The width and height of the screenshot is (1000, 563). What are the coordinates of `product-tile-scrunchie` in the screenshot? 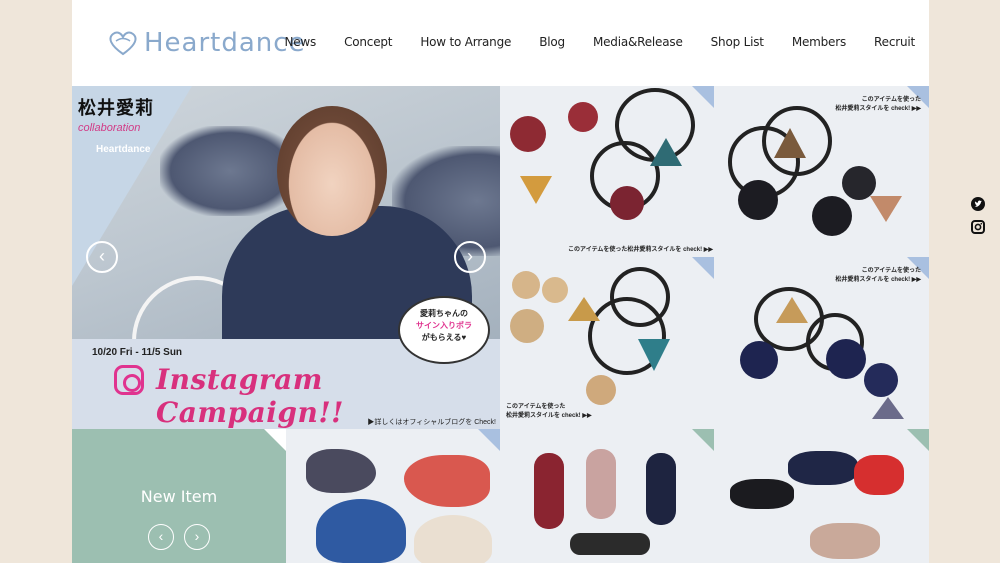 It's located at (607, 496).